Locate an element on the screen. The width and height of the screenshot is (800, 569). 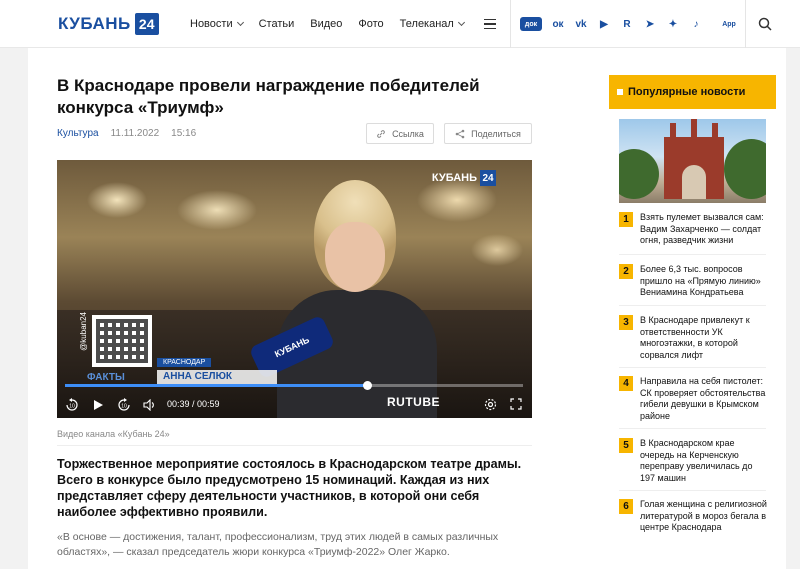
video-caption: Видео канала «Кубань 24» is located at coordinates (113, 434).